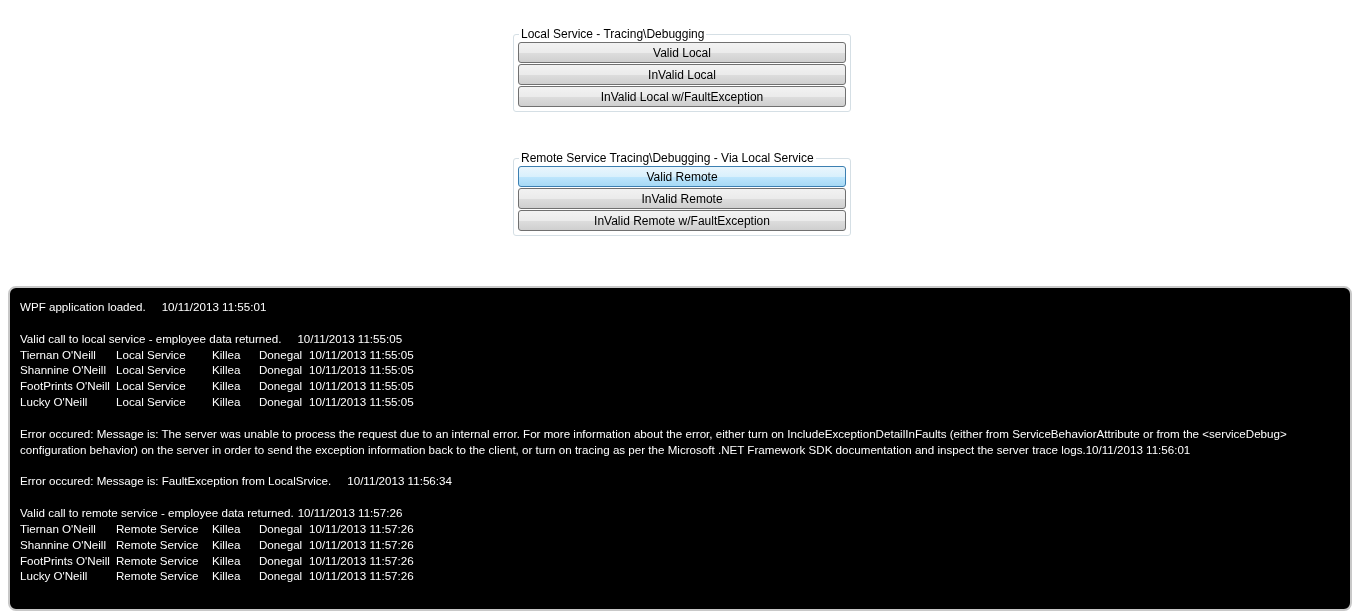 The width and height of the screenshot is (1358, 616). What do you see at coordinates (214, 307) in the screenshot?
I see `log-timestamp: 10/11/2013 11:55:01` at bounding box center [214, 307].